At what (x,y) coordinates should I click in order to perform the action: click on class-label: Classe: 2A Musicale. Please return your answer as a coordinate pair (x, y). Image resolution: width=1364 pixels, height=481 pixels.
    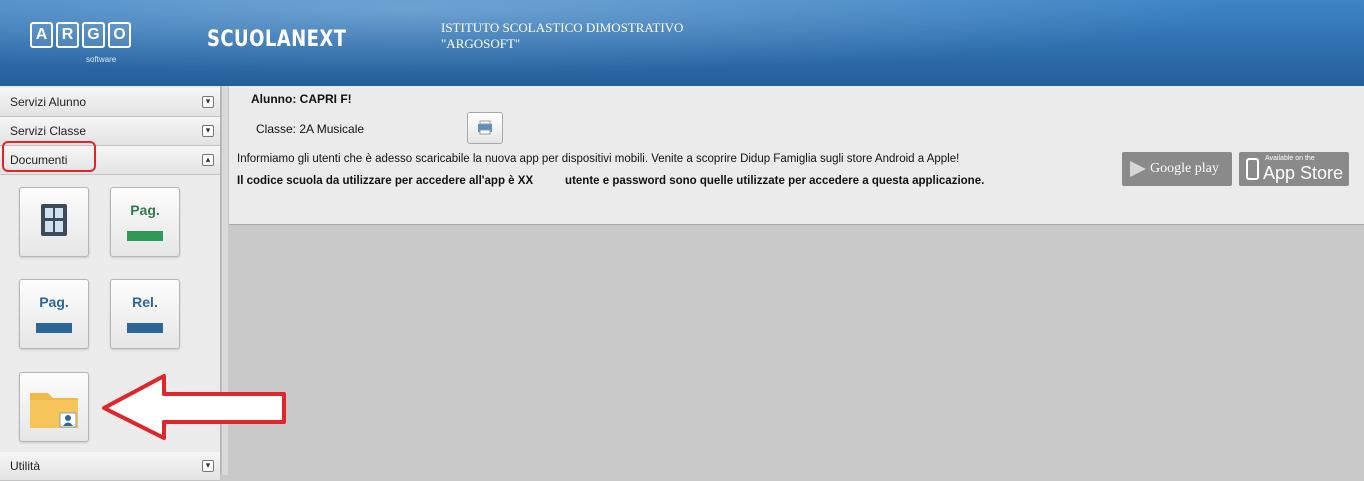
    Looking at the image, I should click on (310, 129).